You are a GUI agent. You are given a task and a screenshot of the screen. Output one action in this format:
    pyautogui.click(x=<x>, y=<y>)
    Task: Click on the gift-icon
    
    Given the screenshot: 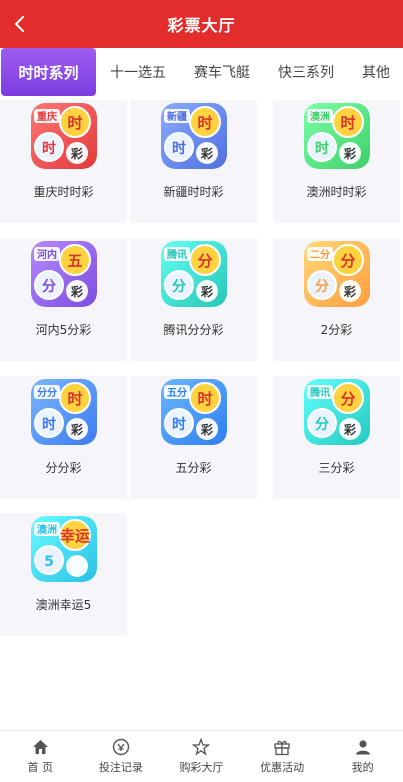 What is the action you would take?
    pyautogui.click(x=282, y=747)
    